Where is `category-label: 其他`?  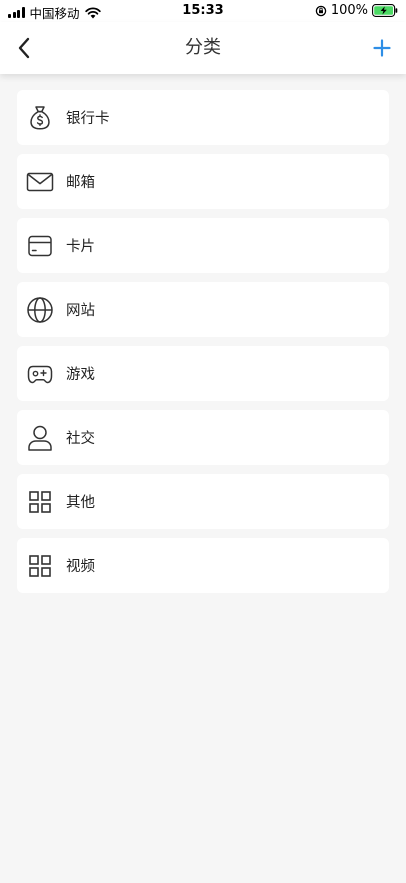
category-label: 其他 is located at coordinates (80, 503).